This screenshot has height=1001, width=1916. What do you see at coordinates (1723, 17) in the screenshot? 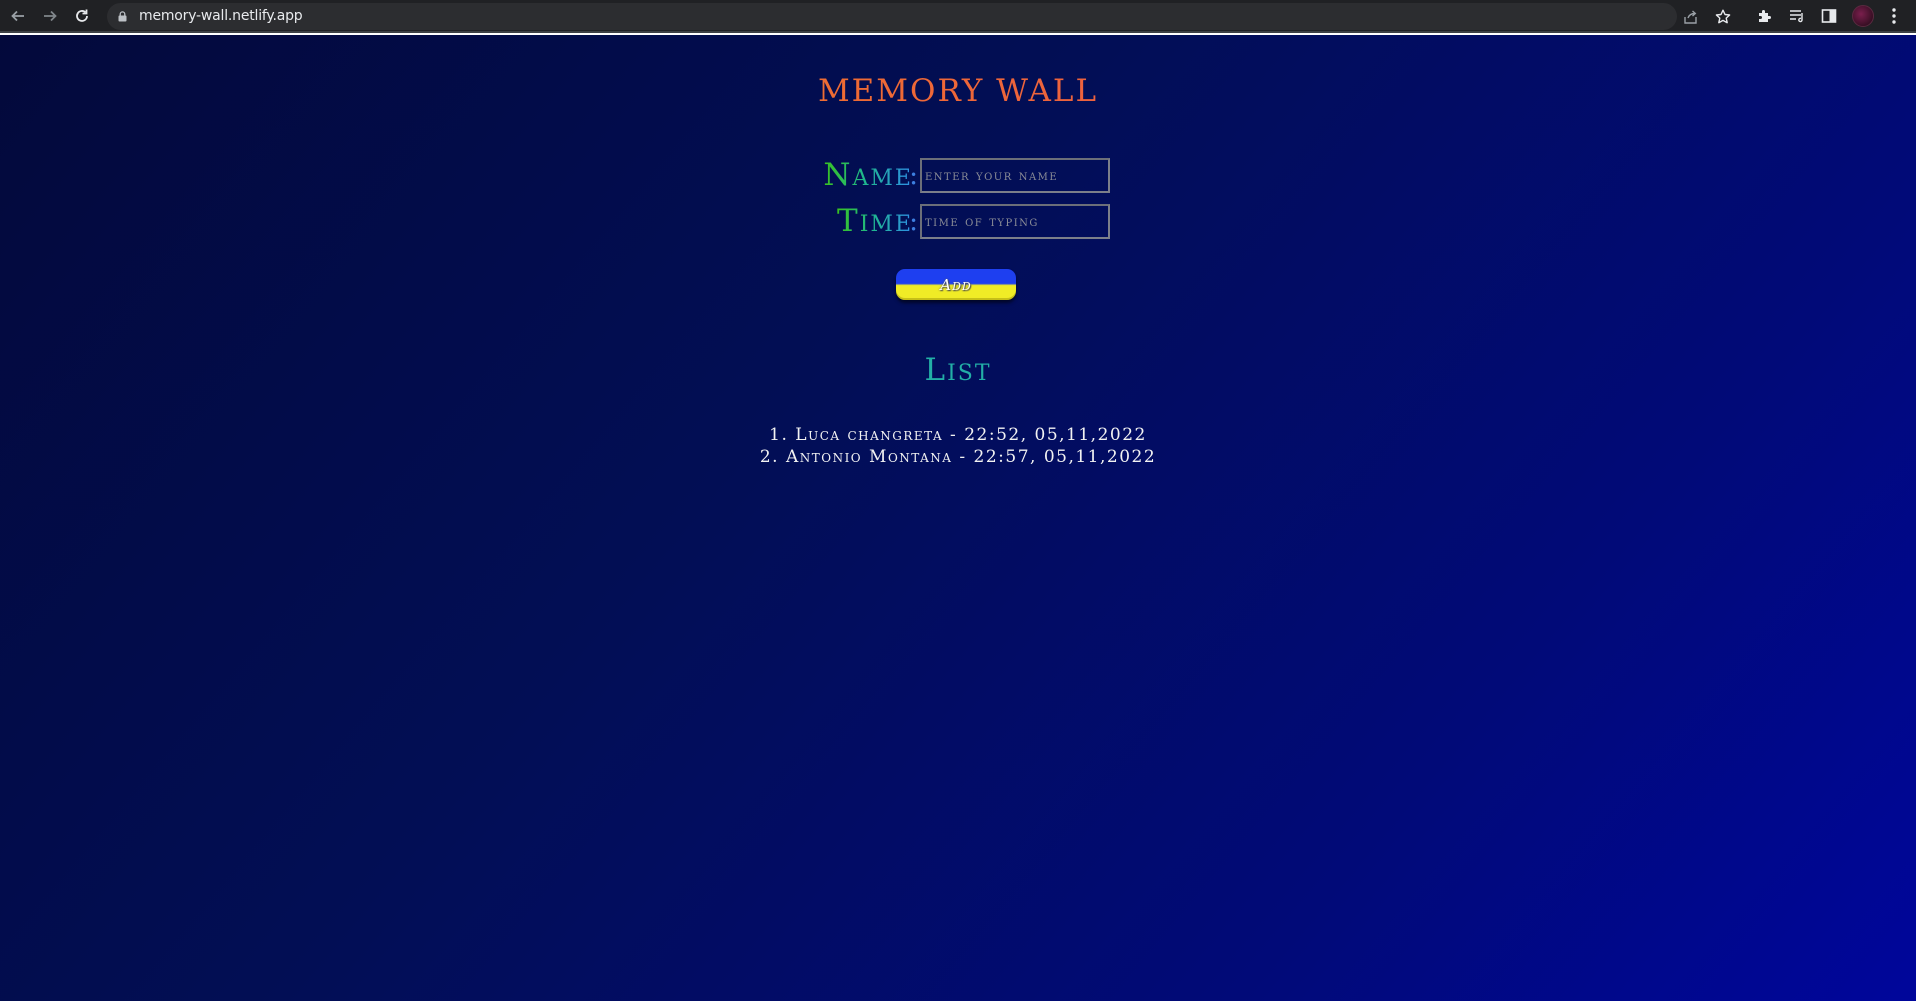
I see `star-icon` at bounding box center [1723, 17].